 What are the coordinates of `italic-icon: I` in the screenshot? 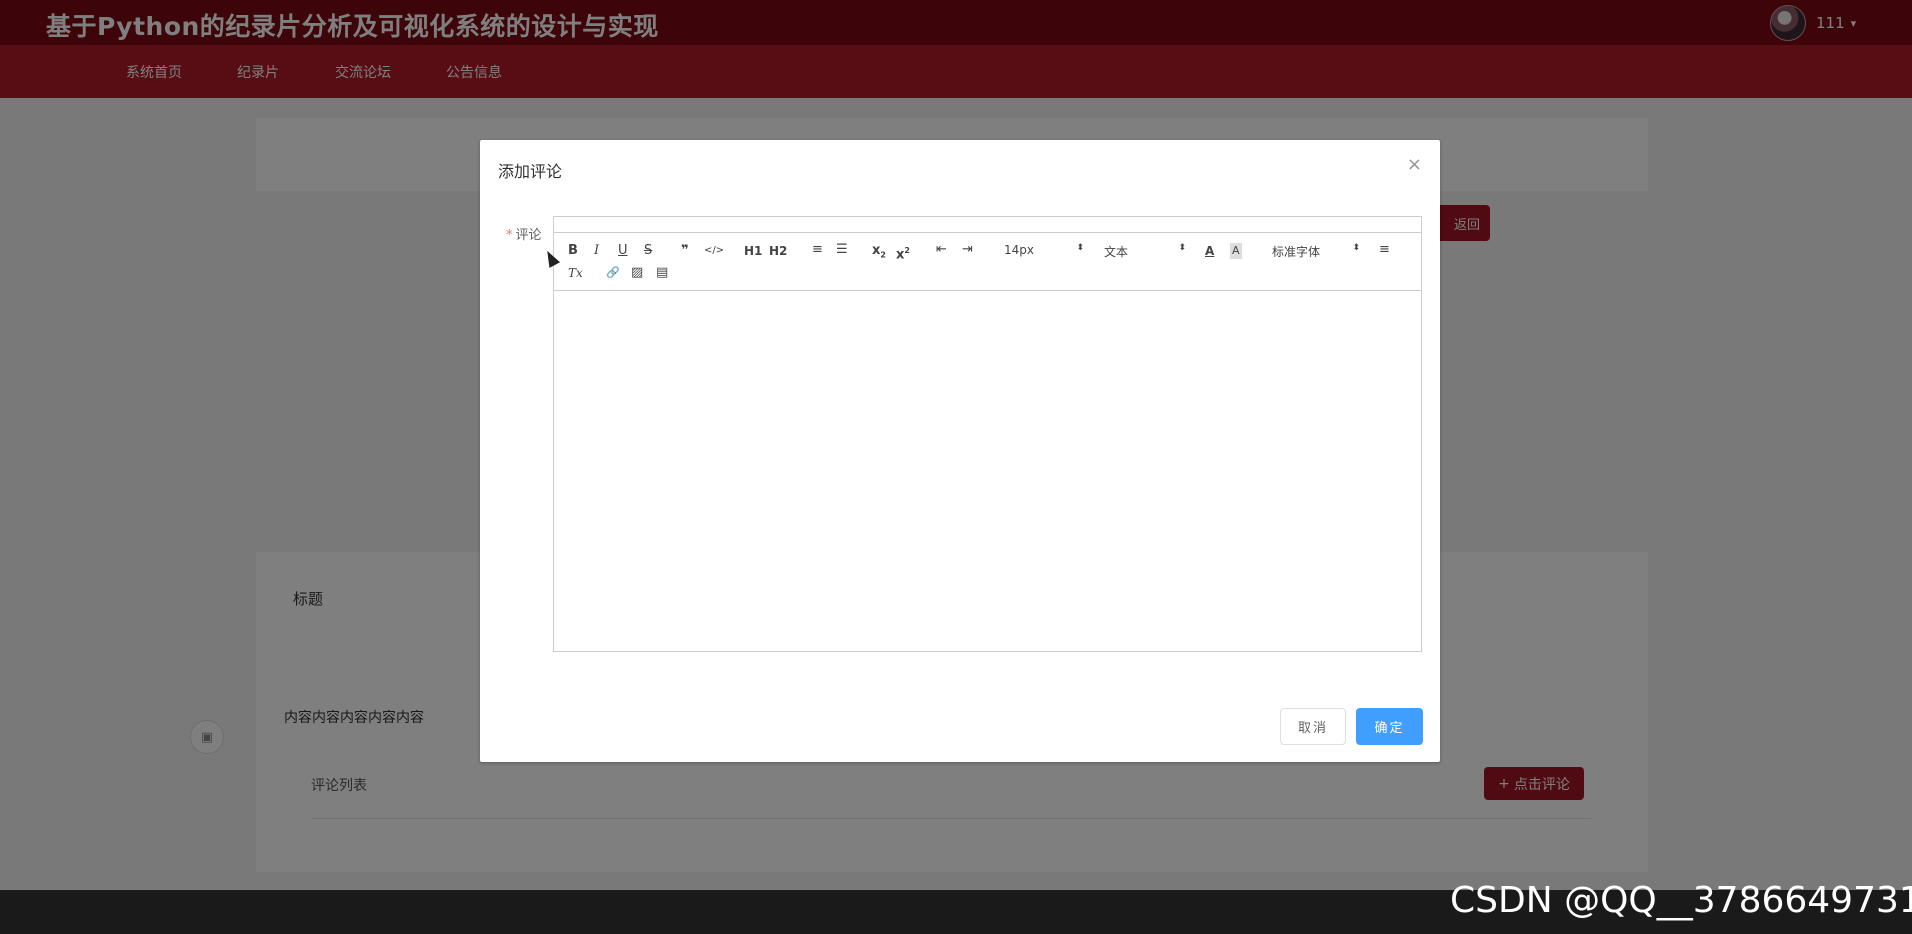 It's located at (596, 251).